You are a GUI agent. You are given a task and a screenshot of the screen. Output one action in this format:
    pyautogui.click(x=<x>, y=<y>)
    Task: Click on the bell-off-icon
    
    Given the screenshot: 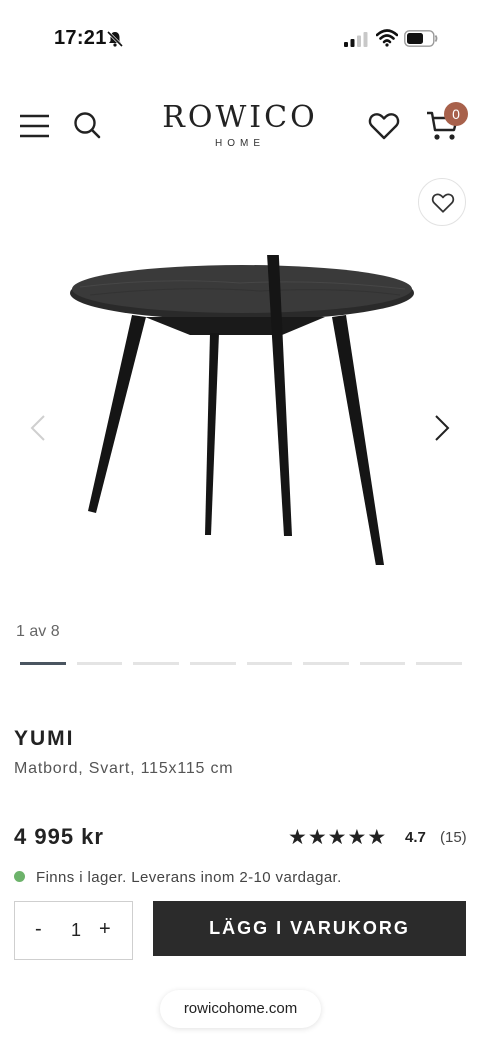 What is the action you would take?
    pyautogui.click(x=115, y=39)
    